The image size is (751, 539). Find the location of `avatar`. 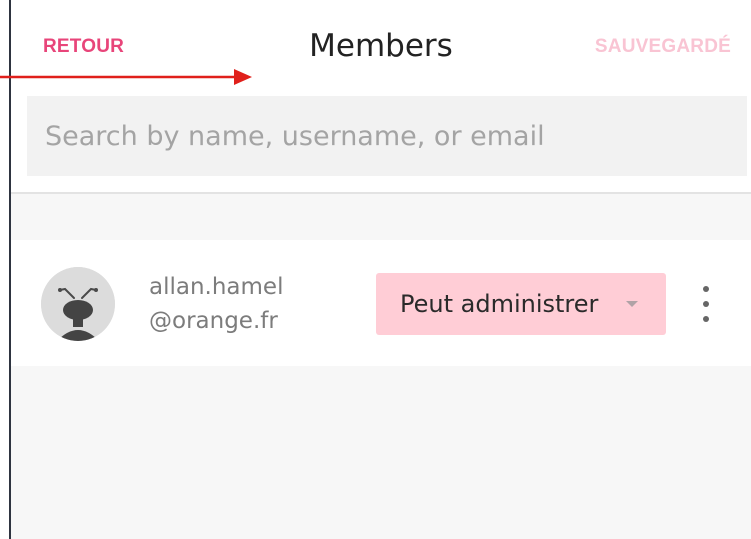

avatar is located at coordinates (78, 304).